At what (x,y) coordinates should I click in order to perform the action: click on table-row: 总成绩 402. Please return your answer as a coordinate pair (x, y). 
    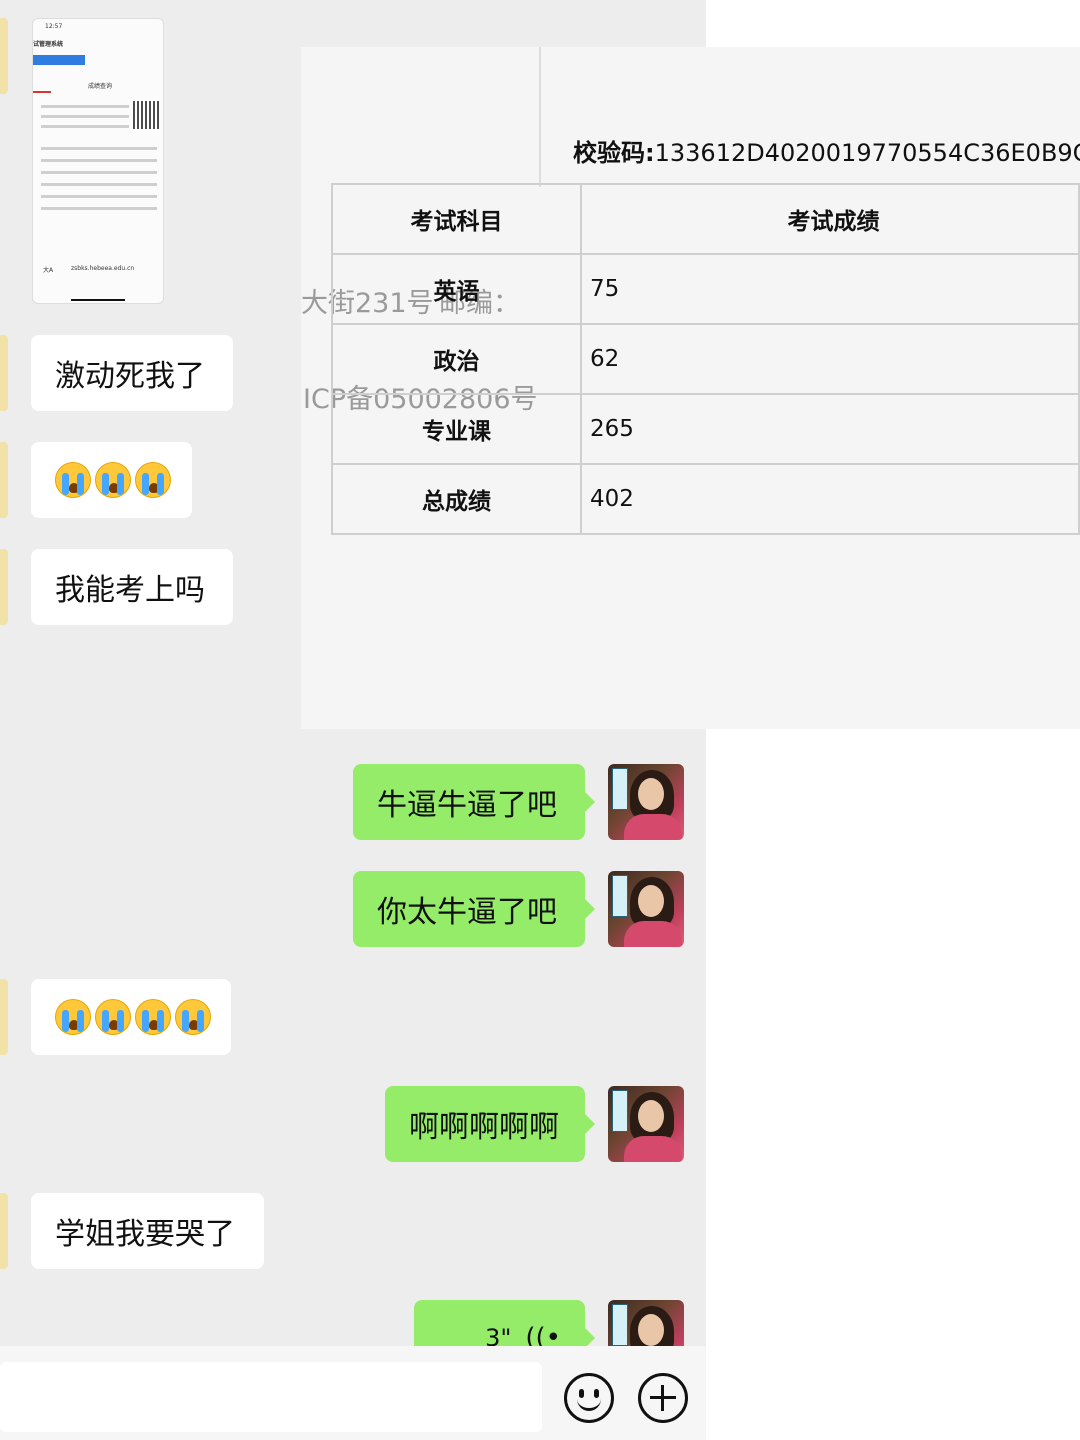
    Looking at the image, I should click on (705, 499).